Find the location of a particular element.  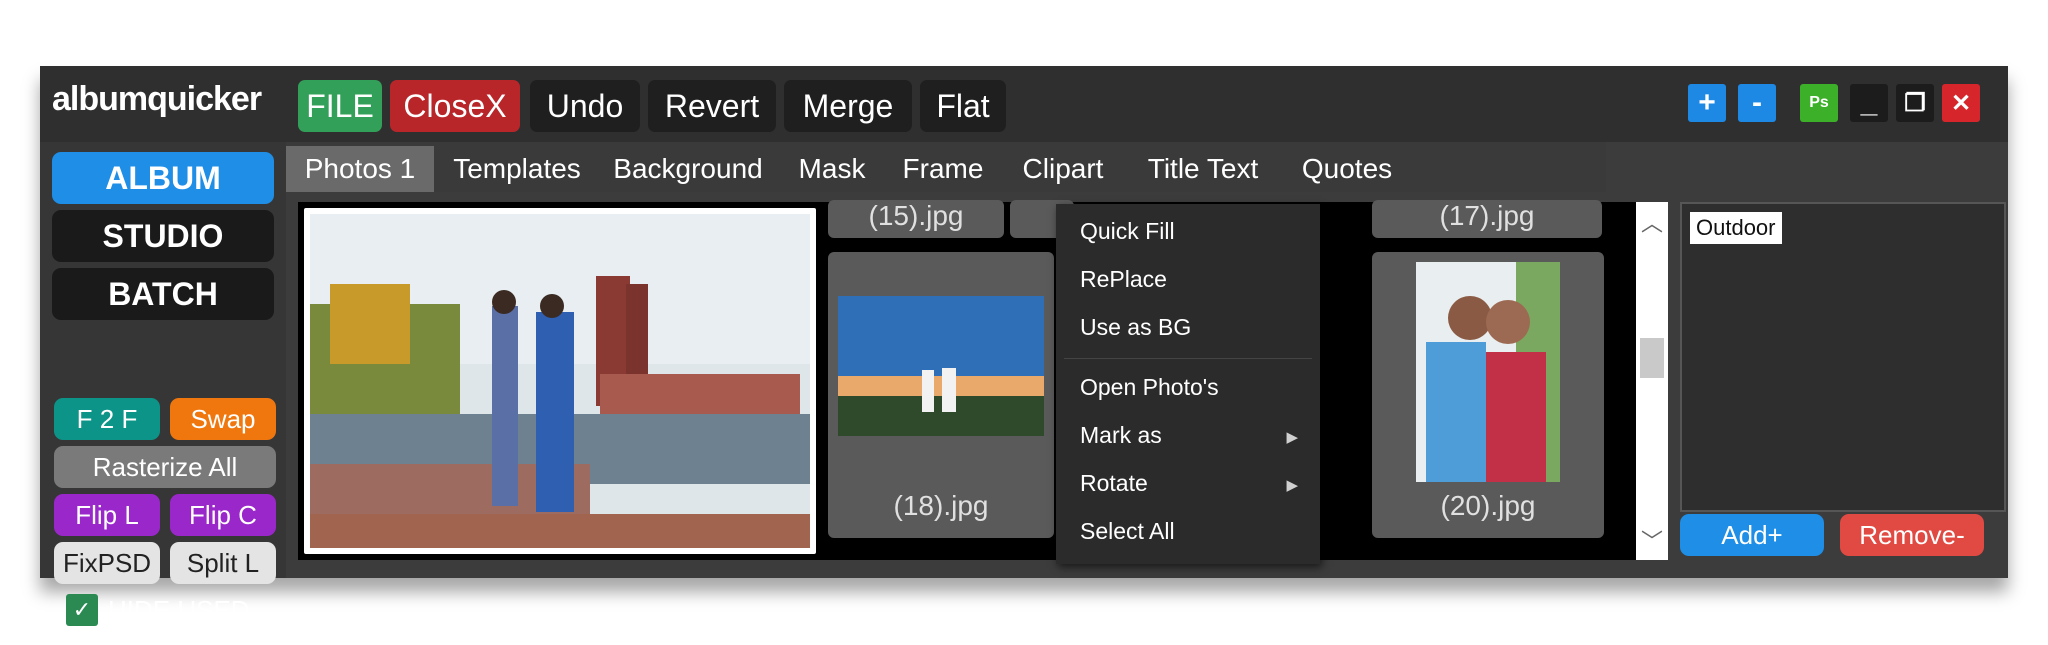

tag-list-panel: Outdoor is located at coordinates (1843, 357).